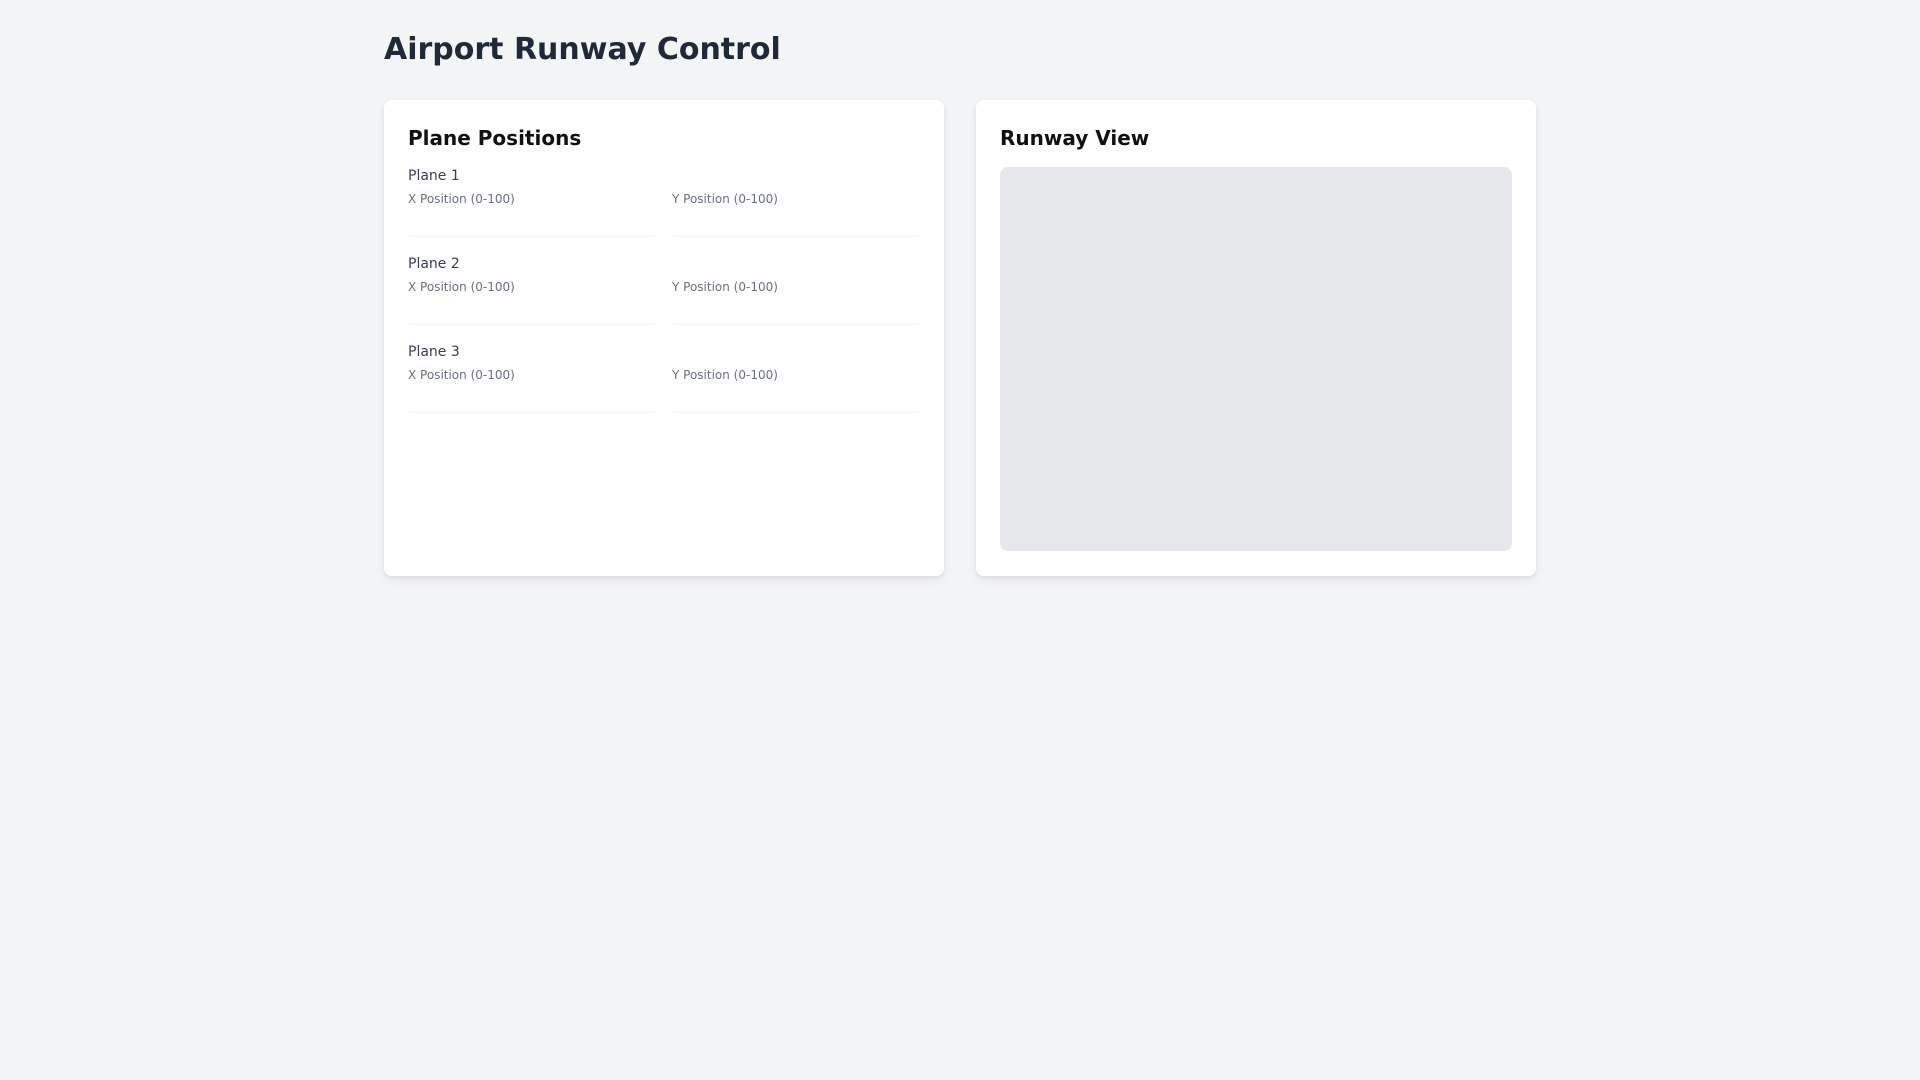  Describe the element at coordinates (461, 375) in the screenshot. I see `plane-3-x-label: X Position (0-100)` at that location.